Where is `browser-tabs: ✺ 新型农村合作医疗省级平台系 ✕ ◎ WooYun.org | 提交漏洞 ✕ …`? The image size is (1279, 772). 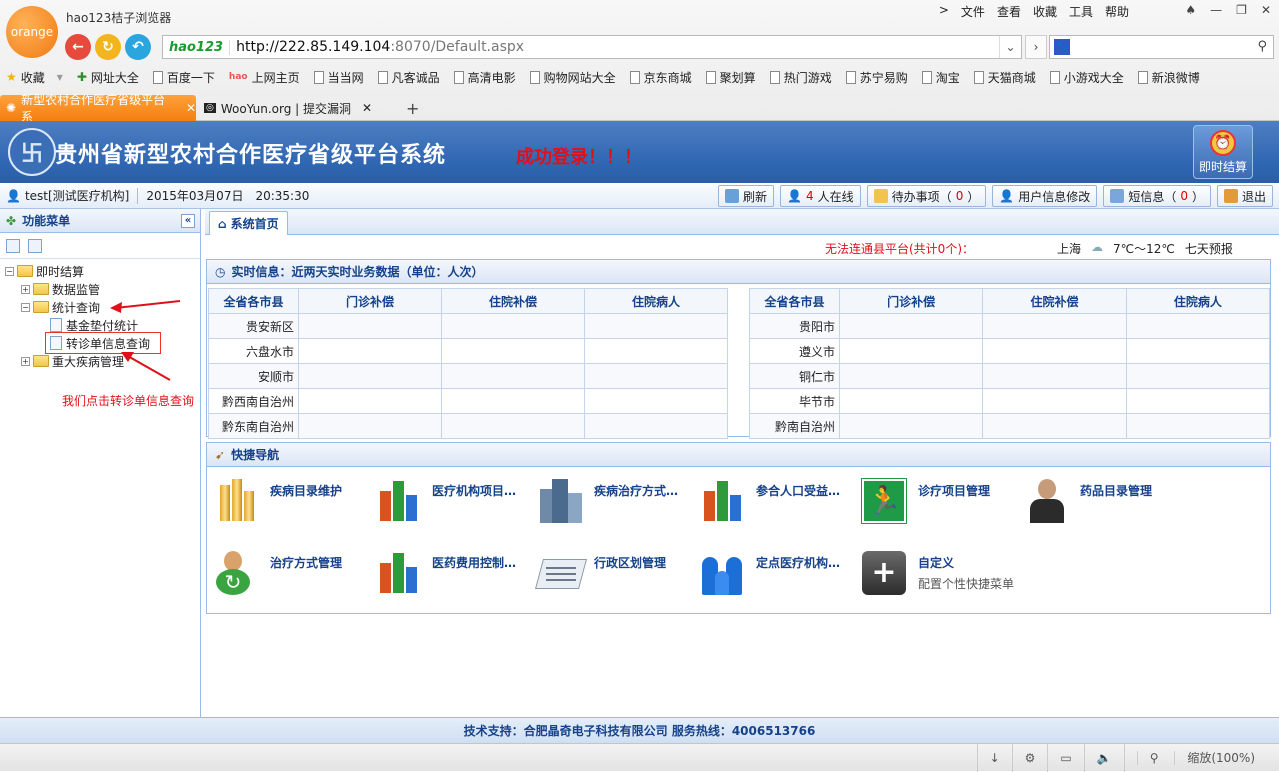
browser-tabs: ✺ 新型农村合作医疗省级平台系 ✕ ◎ WooYun.org | 提交漏洞 ✕ … is located at coordinates (639, 108).